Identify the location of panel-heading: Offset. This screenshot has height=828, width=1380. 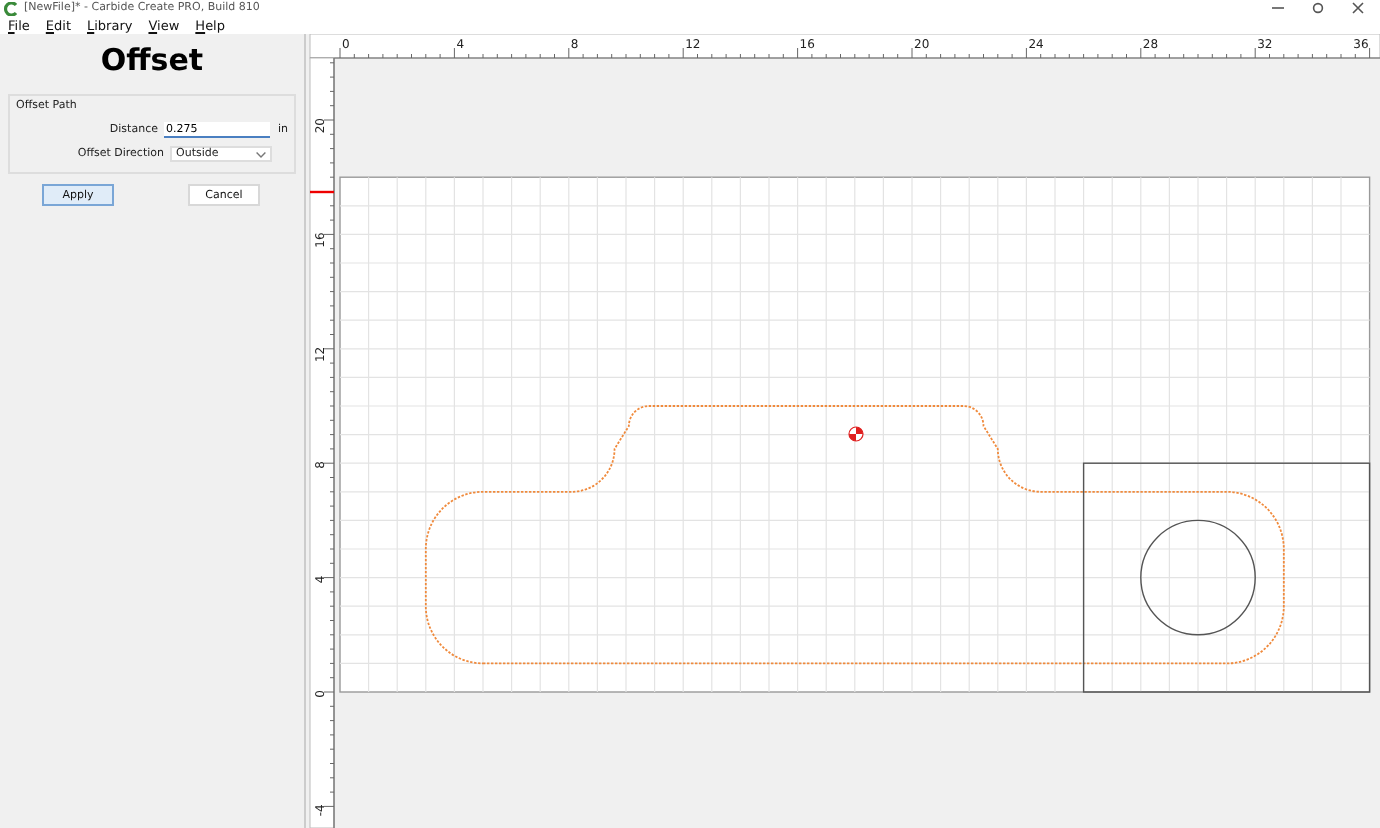
(152, 60).